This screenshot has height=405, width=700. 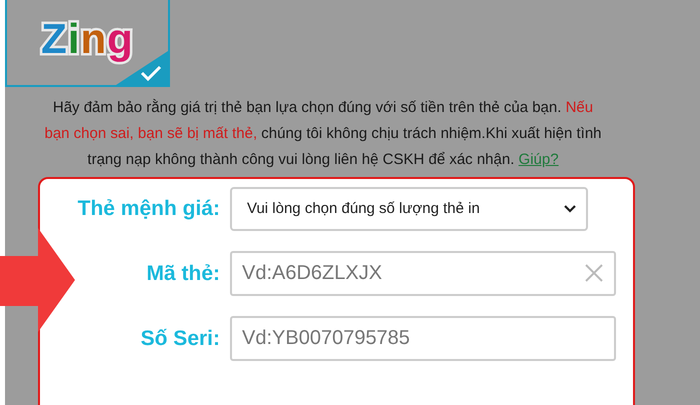 I want to click on input-field: Vd:YB0070795785, so click(x=423, y=338).